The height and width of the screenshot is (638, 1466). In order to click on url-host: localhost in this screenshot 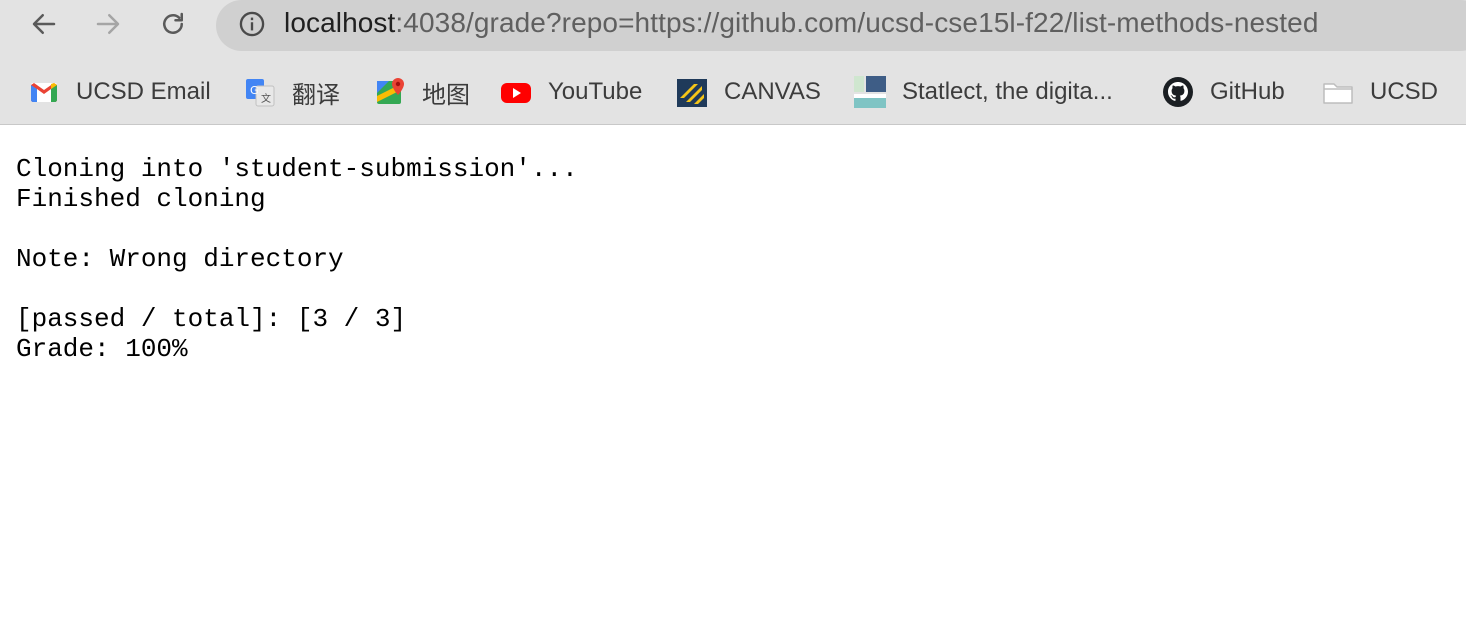, I will do `click(340, 22)`.